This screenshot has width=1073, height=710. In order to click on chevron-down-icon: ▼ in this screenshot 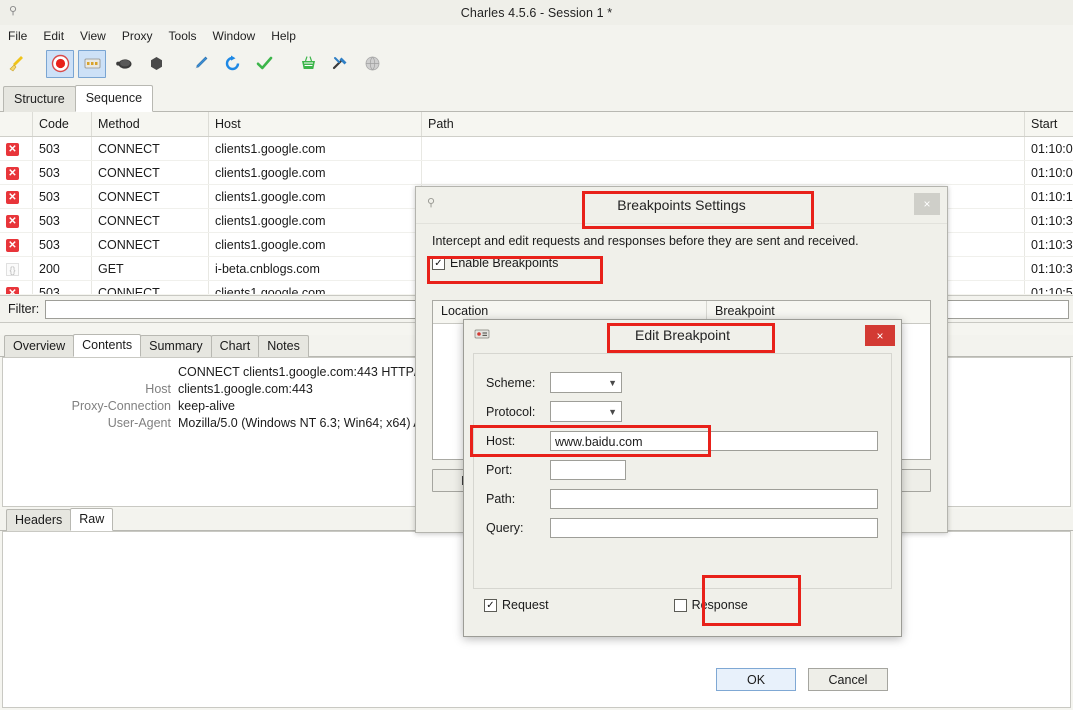, I will do `click(612, 382)`.